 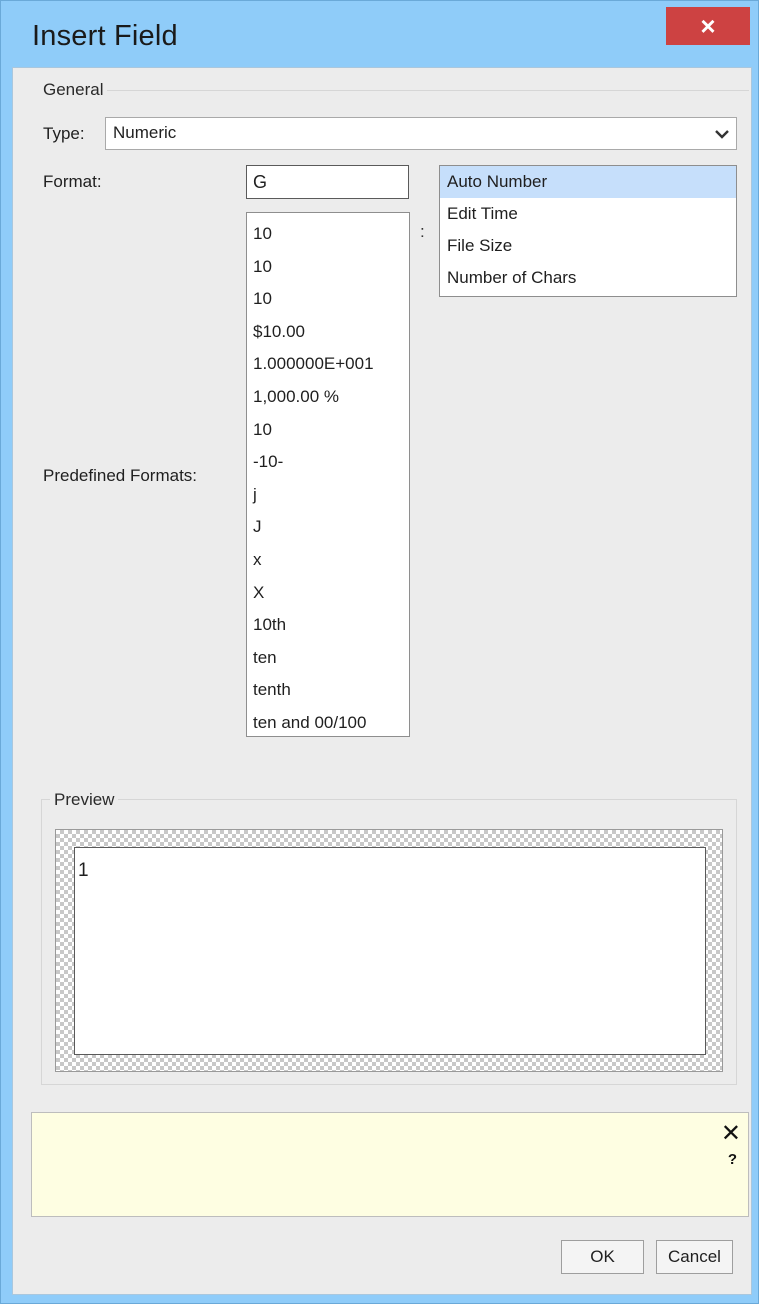 I want to click on field-list-item: File Size, so click(x=588, y=246).